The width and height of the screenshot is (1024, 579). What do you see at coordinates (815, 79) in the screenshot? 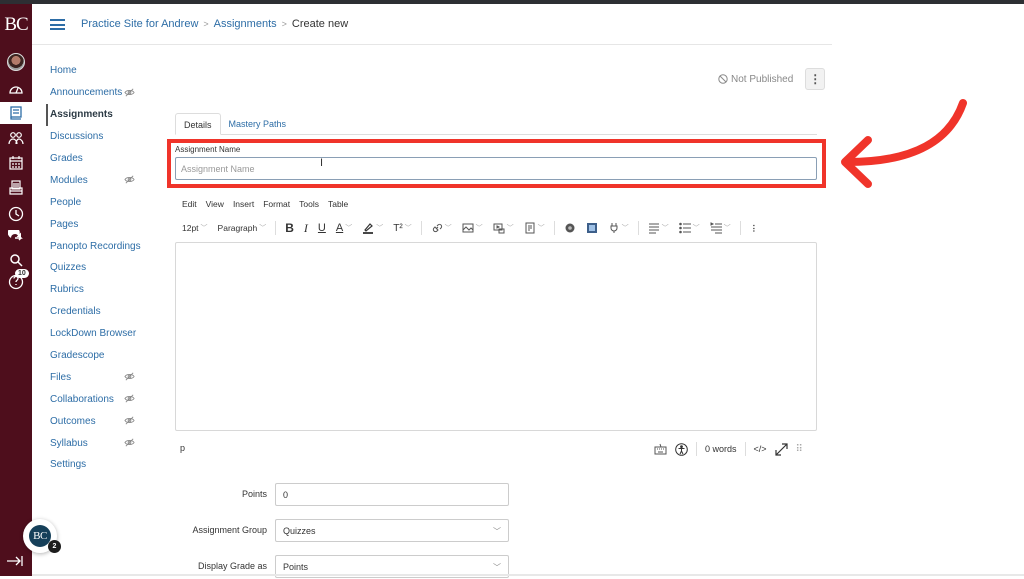
I see `more-options-button: ⋮` at bounding box center [815, 79].